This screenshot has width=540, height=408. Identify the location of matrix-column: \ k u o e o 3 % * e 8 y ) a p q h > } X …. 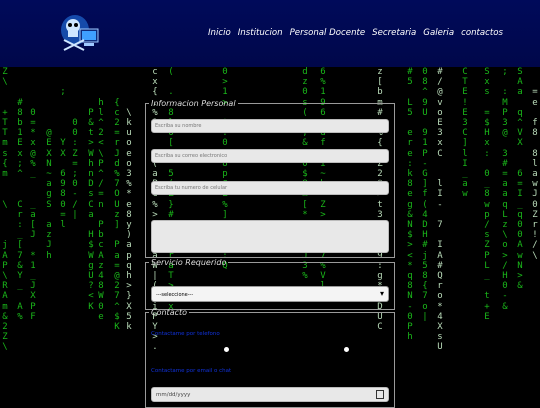
(129, 220).